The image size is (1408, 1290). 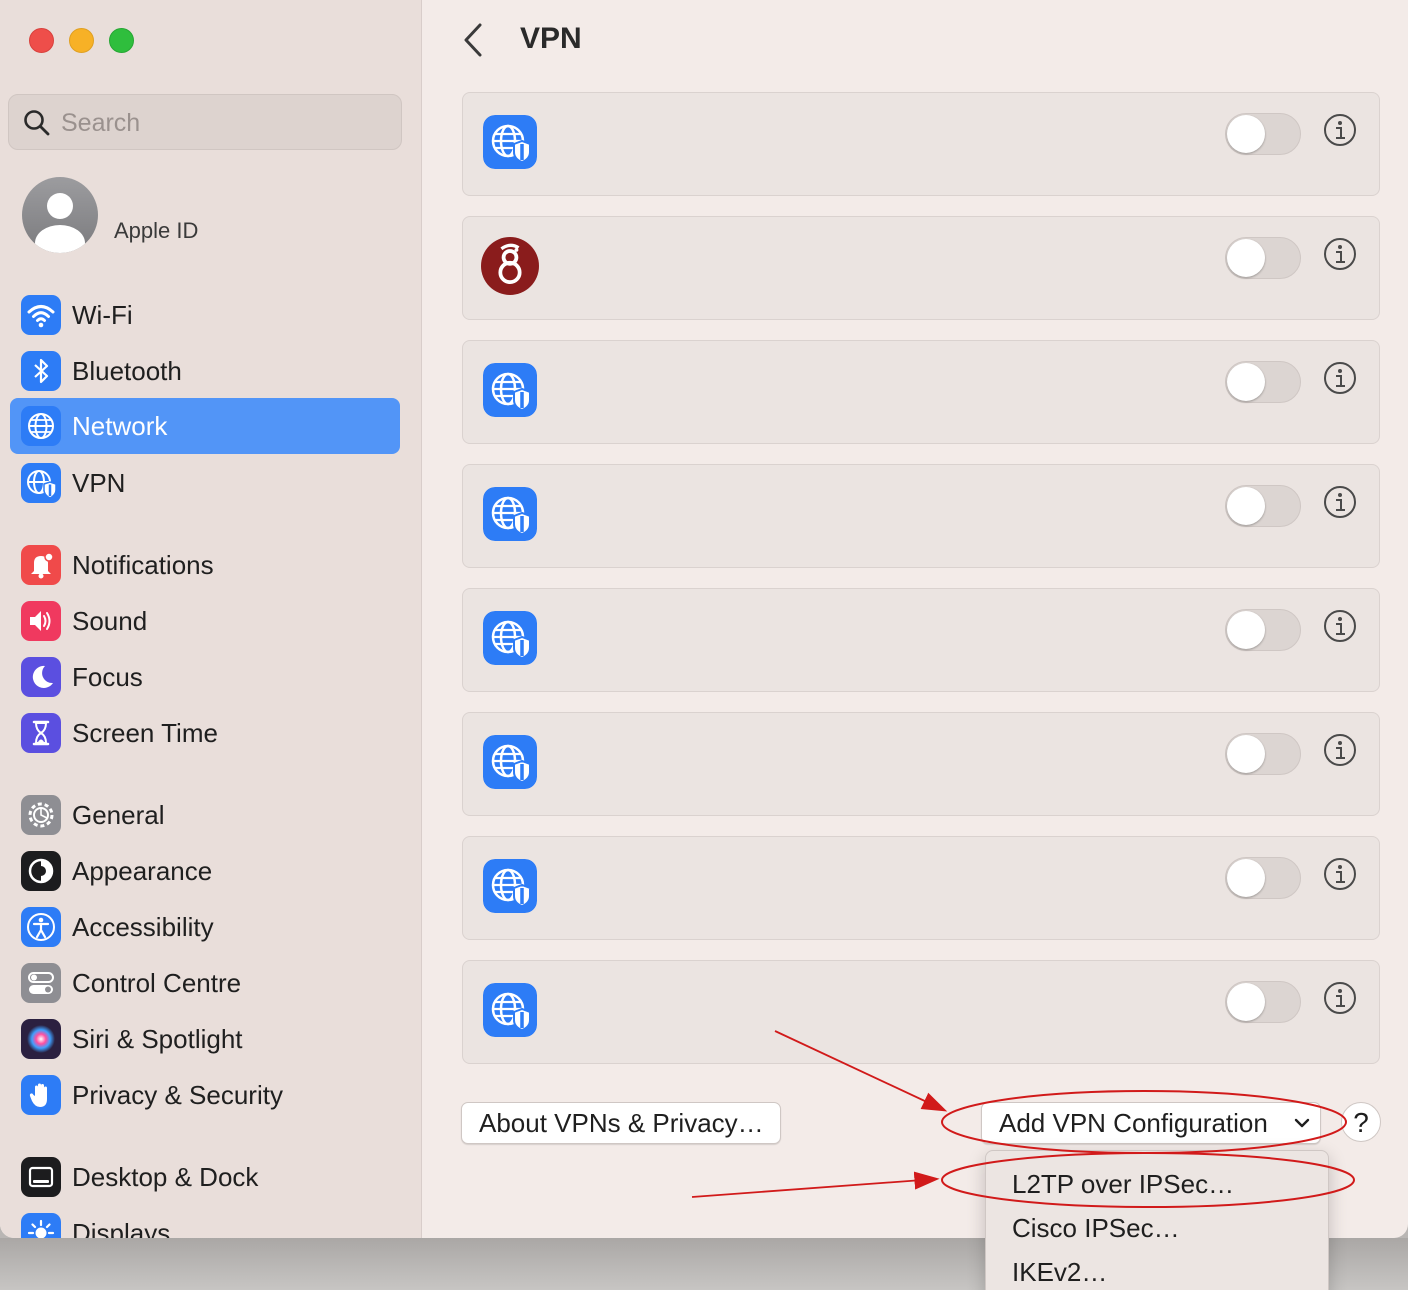 I want to click on speaker-icon, so click(x=41, y=621).